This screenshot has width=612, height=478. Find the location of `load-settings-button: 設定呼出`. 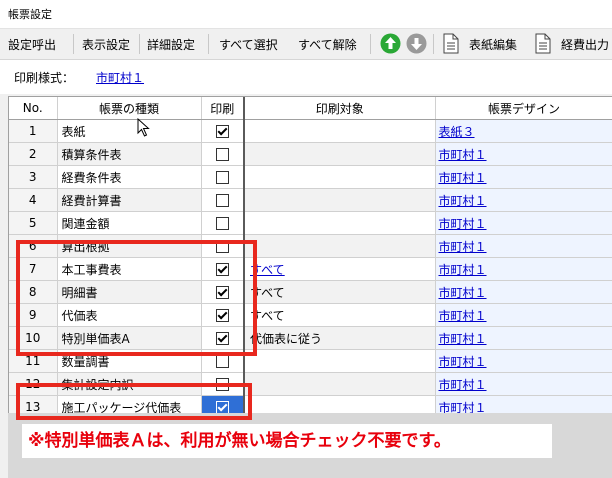

load-settings-button: 設定呼出 is located at coordinates (32, 44).